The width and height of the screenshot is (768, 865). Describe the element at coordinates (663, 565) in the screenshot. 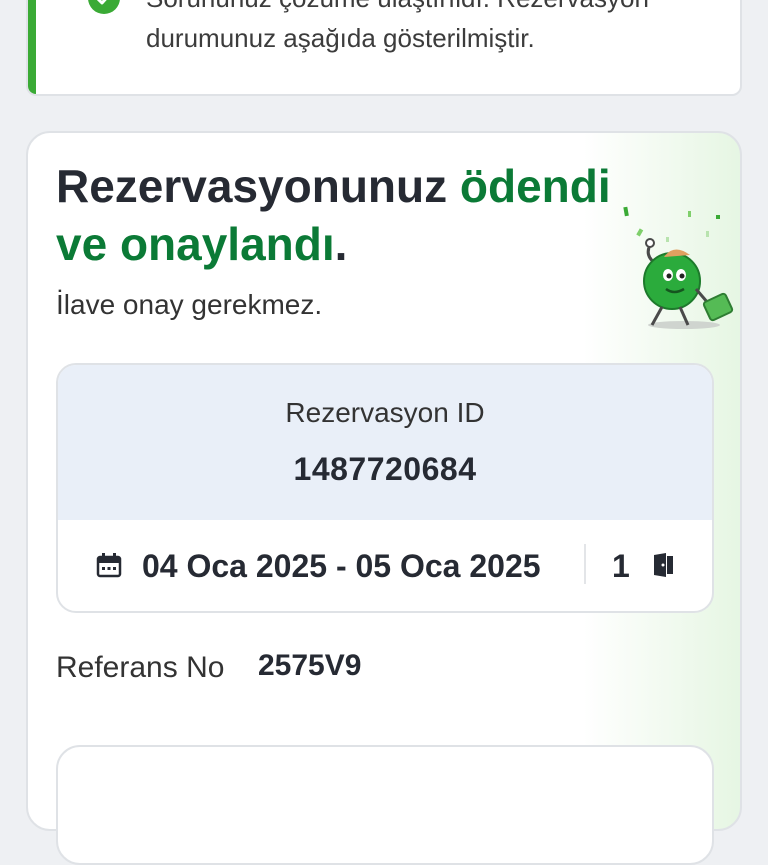

I see `door-icon` at that location.